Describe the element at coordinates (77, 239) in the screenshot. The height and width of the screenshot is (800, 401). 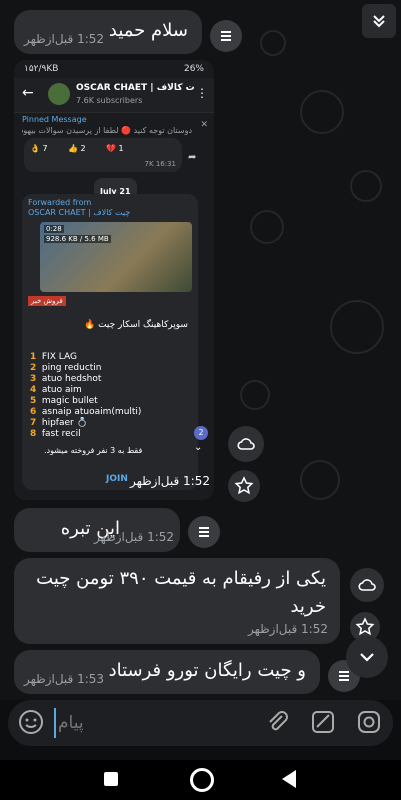
I see `video-size: 928.6 KB / 5.6 MB` at that location.